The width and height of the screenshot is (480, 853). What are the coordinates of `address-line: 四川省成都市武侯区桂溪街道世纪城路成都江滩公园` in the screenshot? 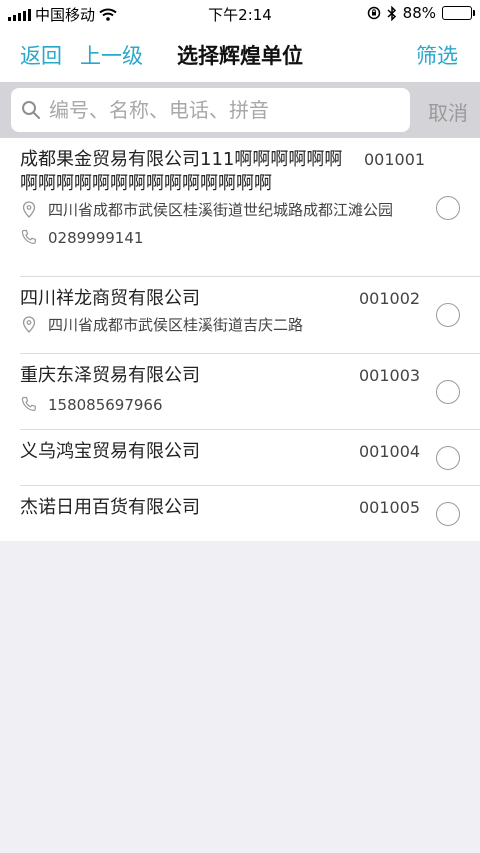 It's located at (250, 210).